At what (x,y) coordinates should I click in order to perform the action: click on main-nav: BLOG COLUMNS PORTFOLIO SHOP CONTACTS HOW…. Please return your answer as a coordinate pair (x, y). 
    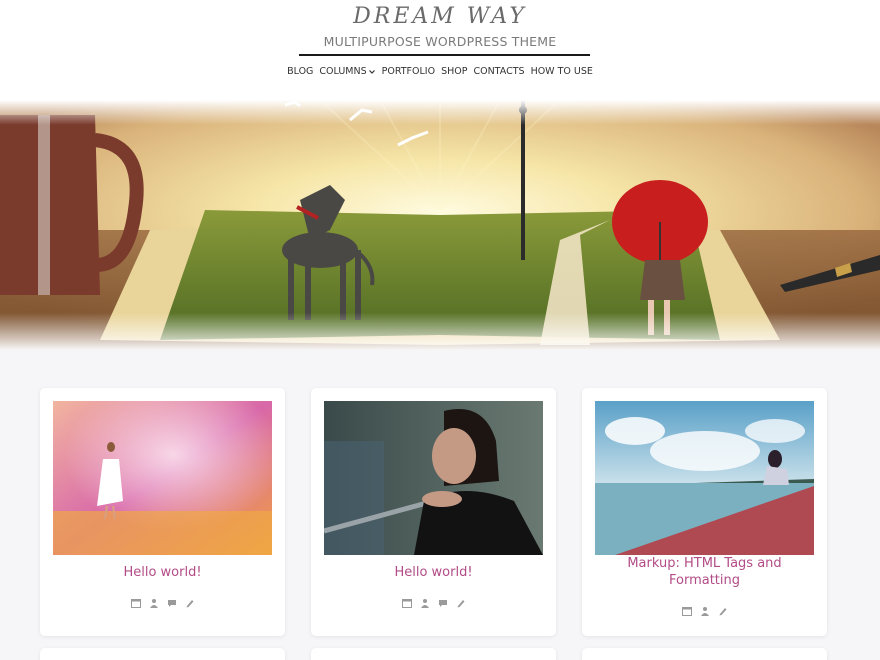
    Looking at the image, I should click on (440, 71).